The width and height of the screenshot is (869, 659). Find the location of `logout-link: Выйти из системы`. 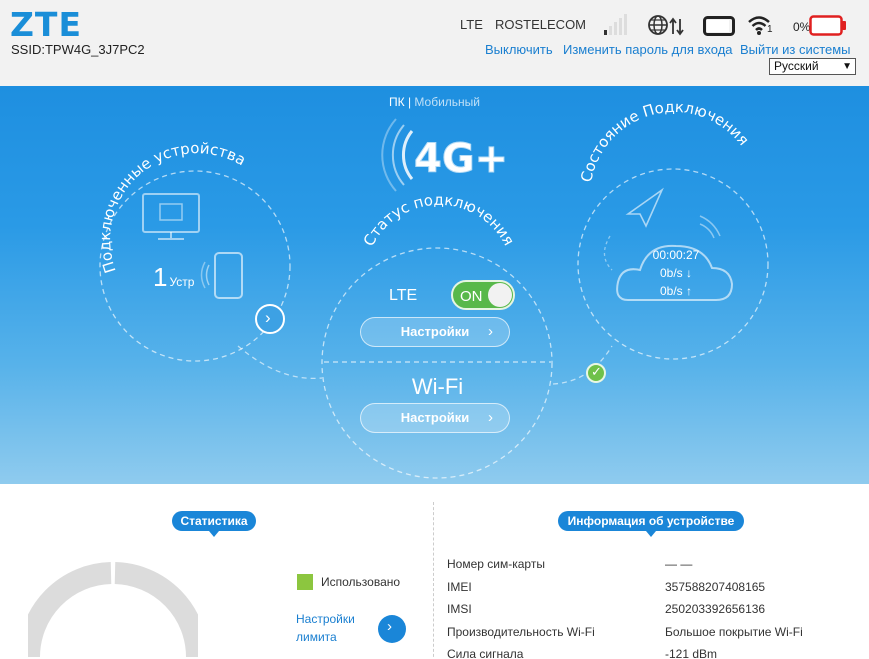

logout-link: Выйти из системы is located at coordinates (795, 49).